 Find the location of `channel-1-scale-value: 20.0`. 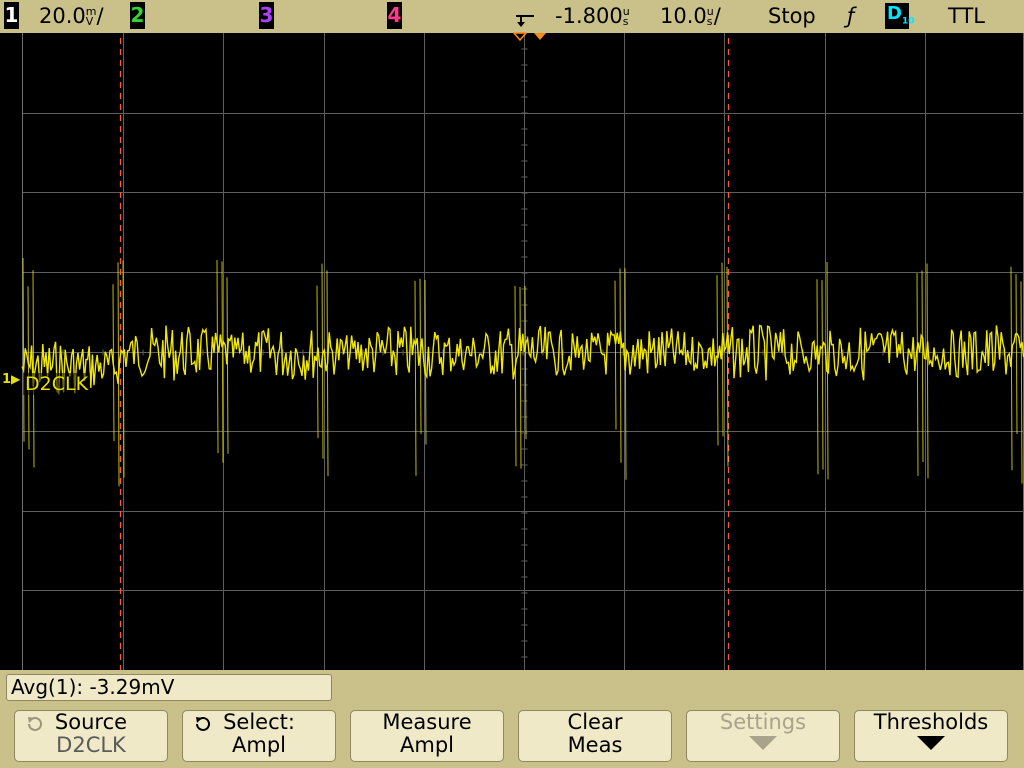

channel-1-scale-value: 20.0 is located at coordinates (62, 16).